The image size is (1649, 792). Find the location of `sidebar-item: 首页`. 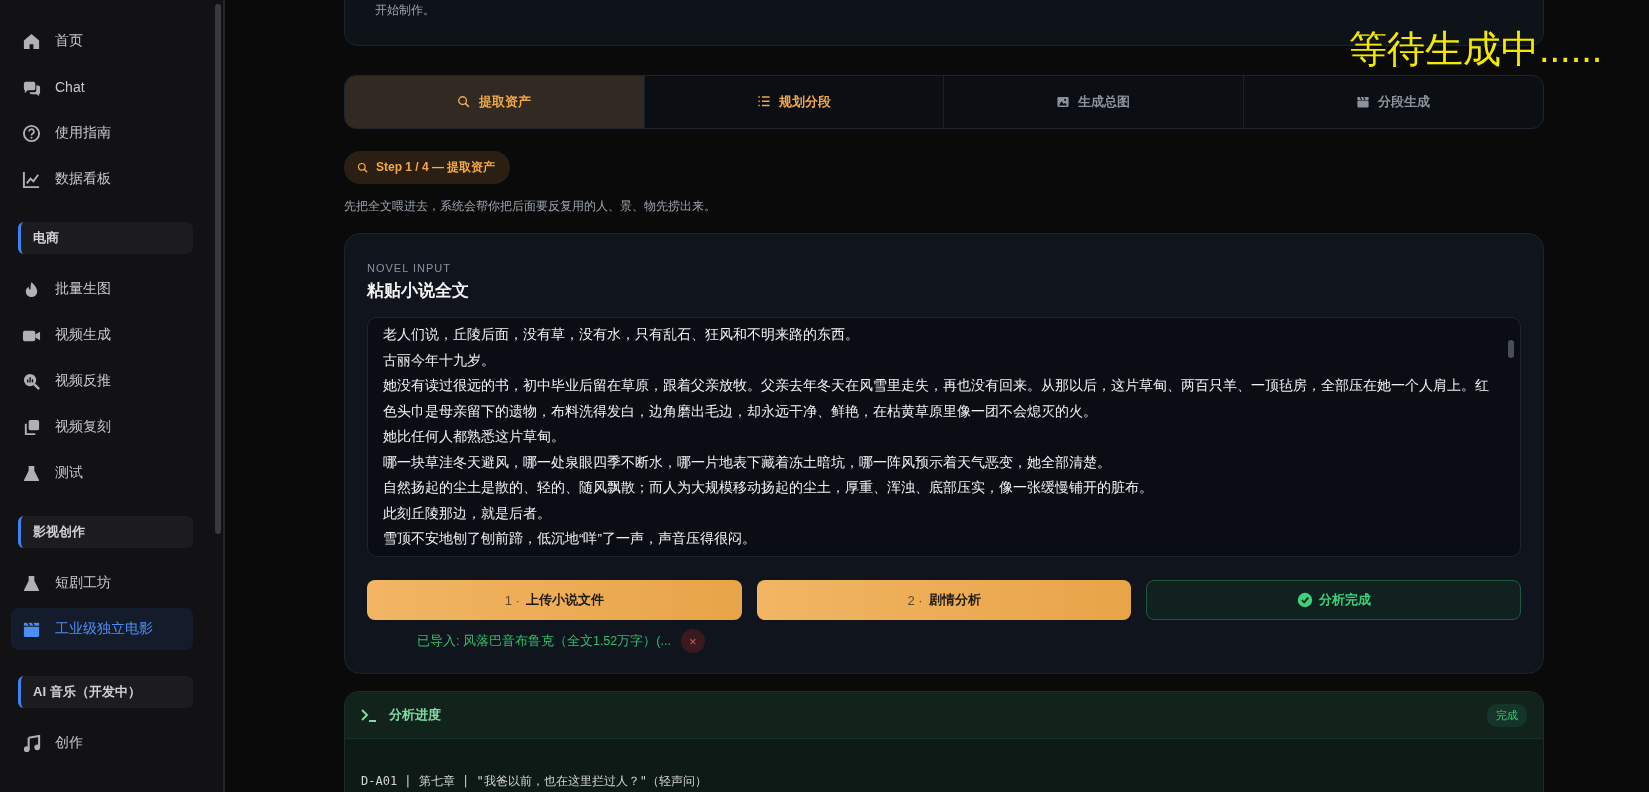

sidebar-item: 首页 is located at coordinates (102, 41).